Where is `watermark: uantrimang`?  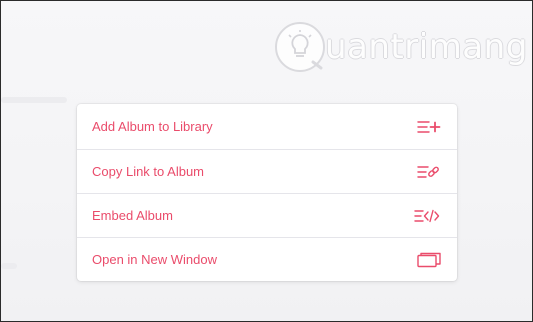
watermark: uantrimang is located at coordinates (400, 47).